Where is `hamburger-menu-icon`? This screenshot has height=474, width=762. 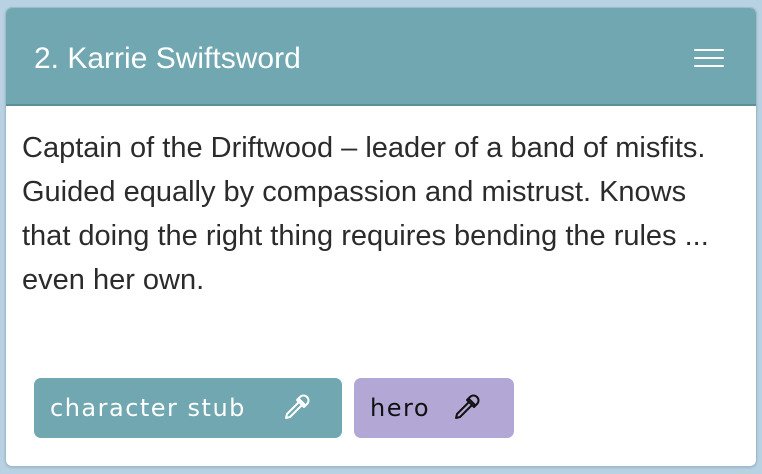
hamburger-menu-icon is located at coordinates (709, 59).